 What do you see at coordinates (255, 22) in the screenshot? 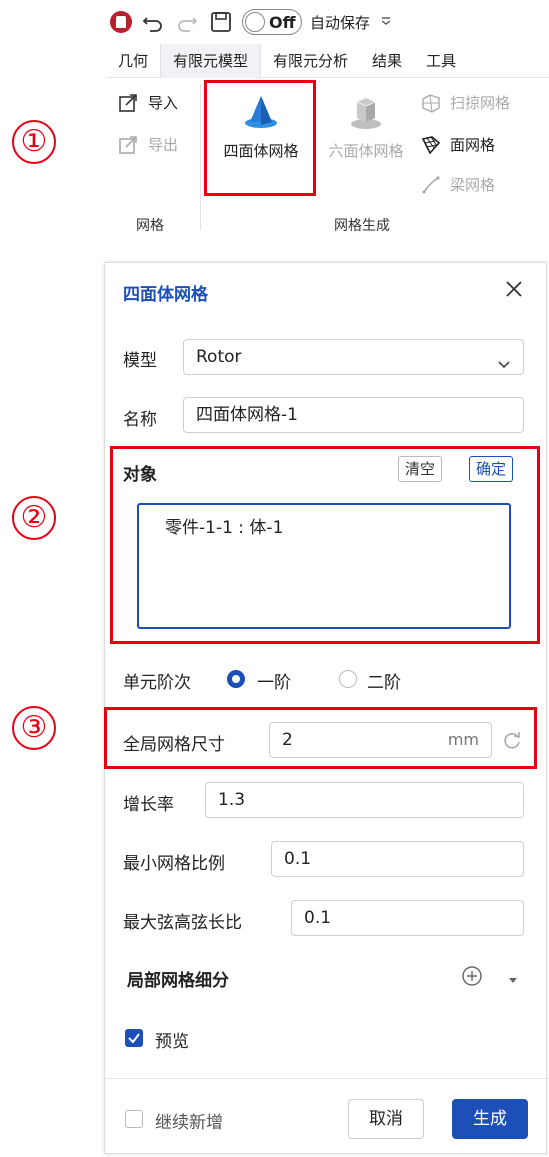
I see `toggle-knob` at bounding box center [255, 22].